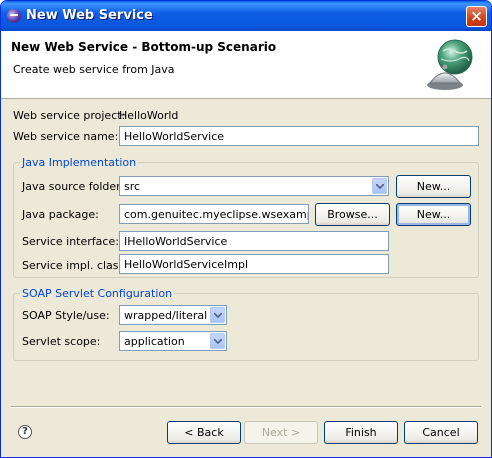  Describe the element at coordinates (144, 47) in the screenshot. I see `wizard-title: New Web Service - Bottom-up Scenario` at that location.